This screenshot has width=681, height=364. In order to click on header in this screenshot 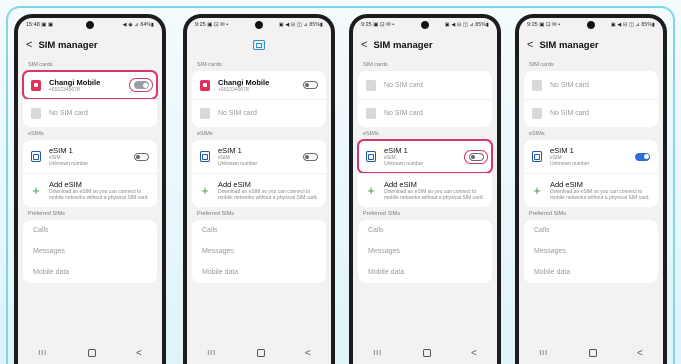, I will do `click(259, 45)`.